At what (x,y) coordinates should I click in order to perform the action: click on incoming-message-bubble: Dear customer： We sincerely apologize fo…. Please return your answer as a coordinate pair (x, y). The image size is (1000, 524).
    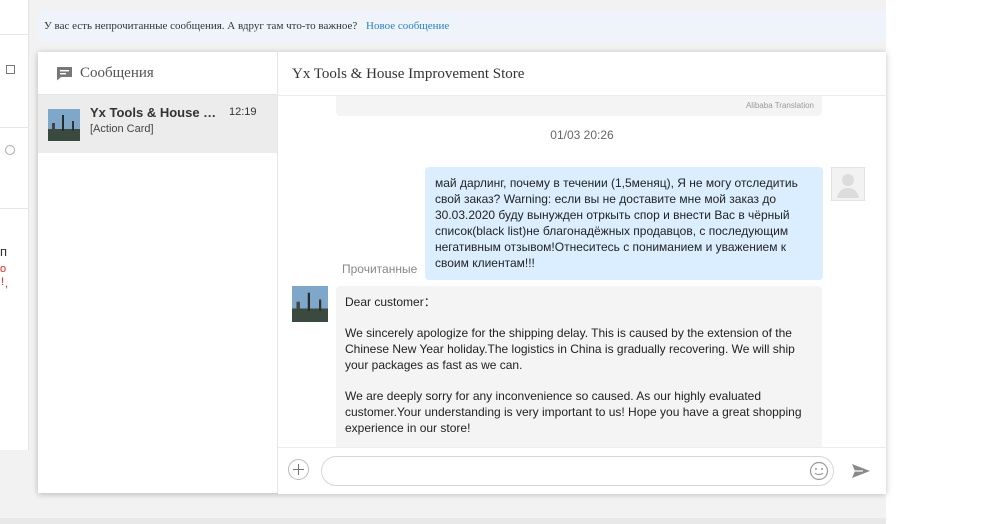
    Looking at the image, I should click on (579, 366).